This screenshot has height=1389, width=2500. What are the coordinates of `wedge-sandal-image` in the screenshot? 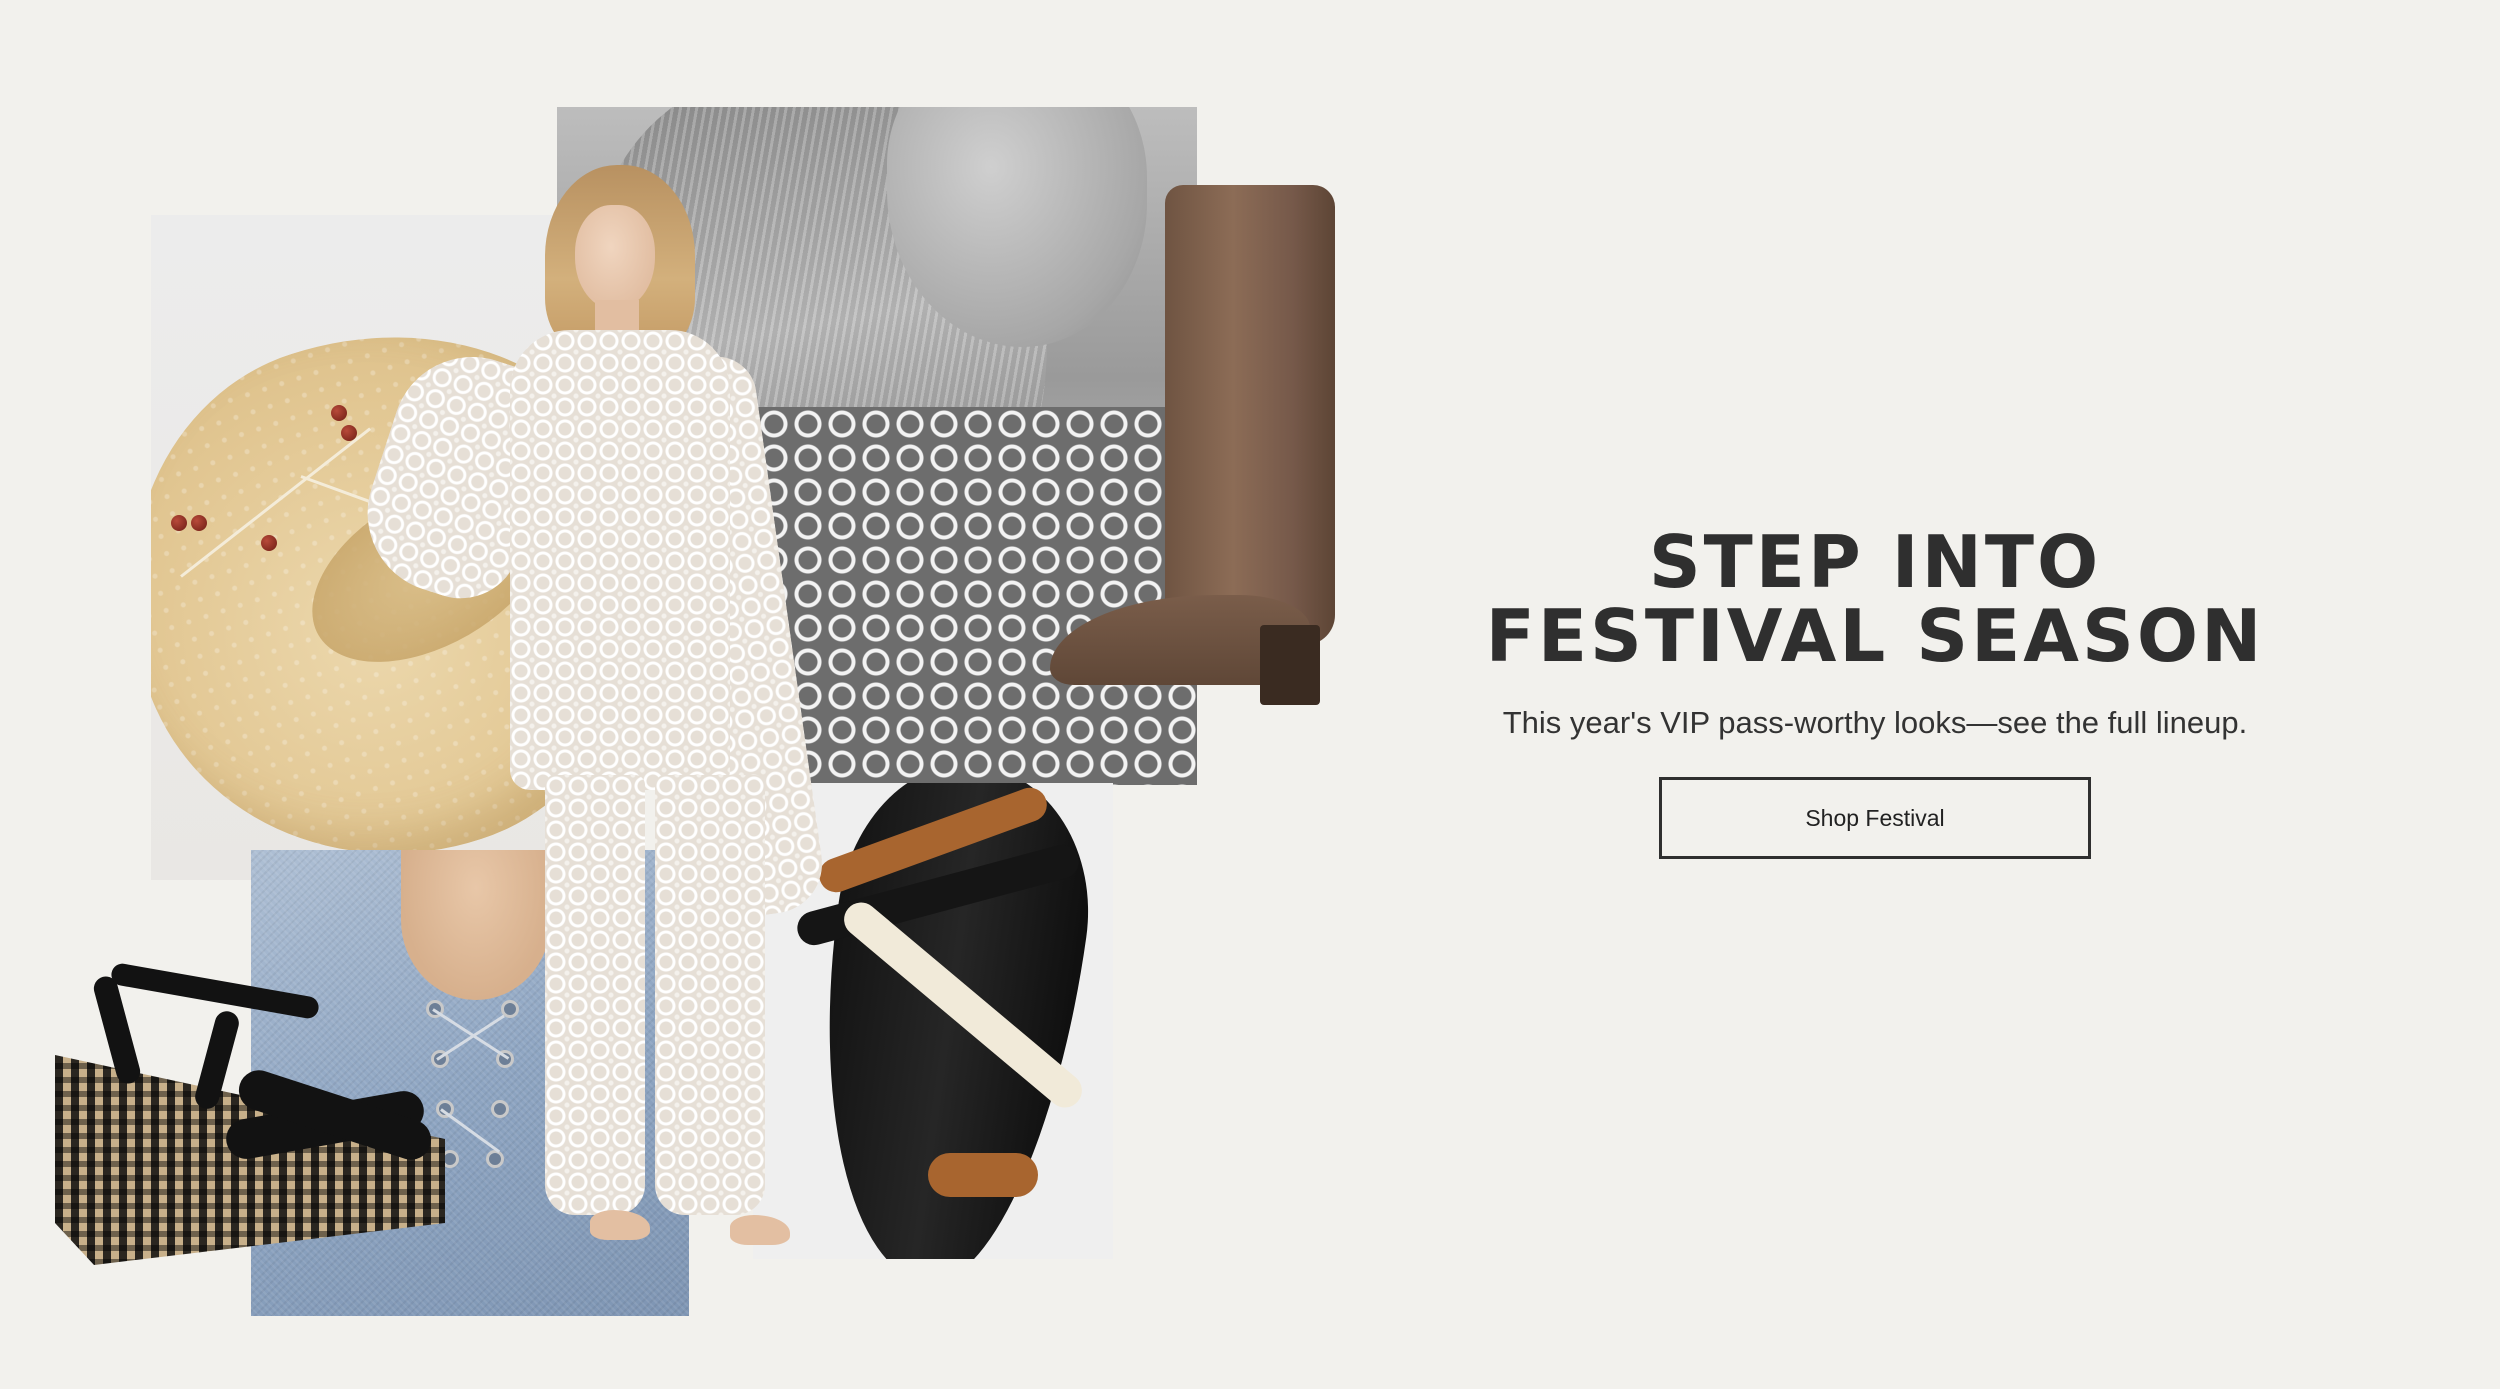 It's located at (255, 1115).